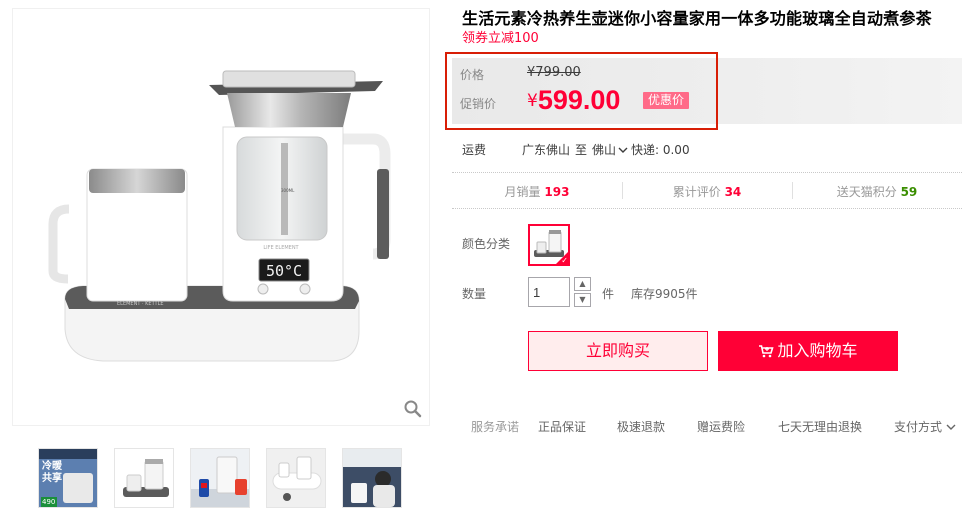 Image resolution: width=980 pixels, height=531 pixels. I want to click on service-seven-day-return: 七天无理由退换, so click(820, 426).